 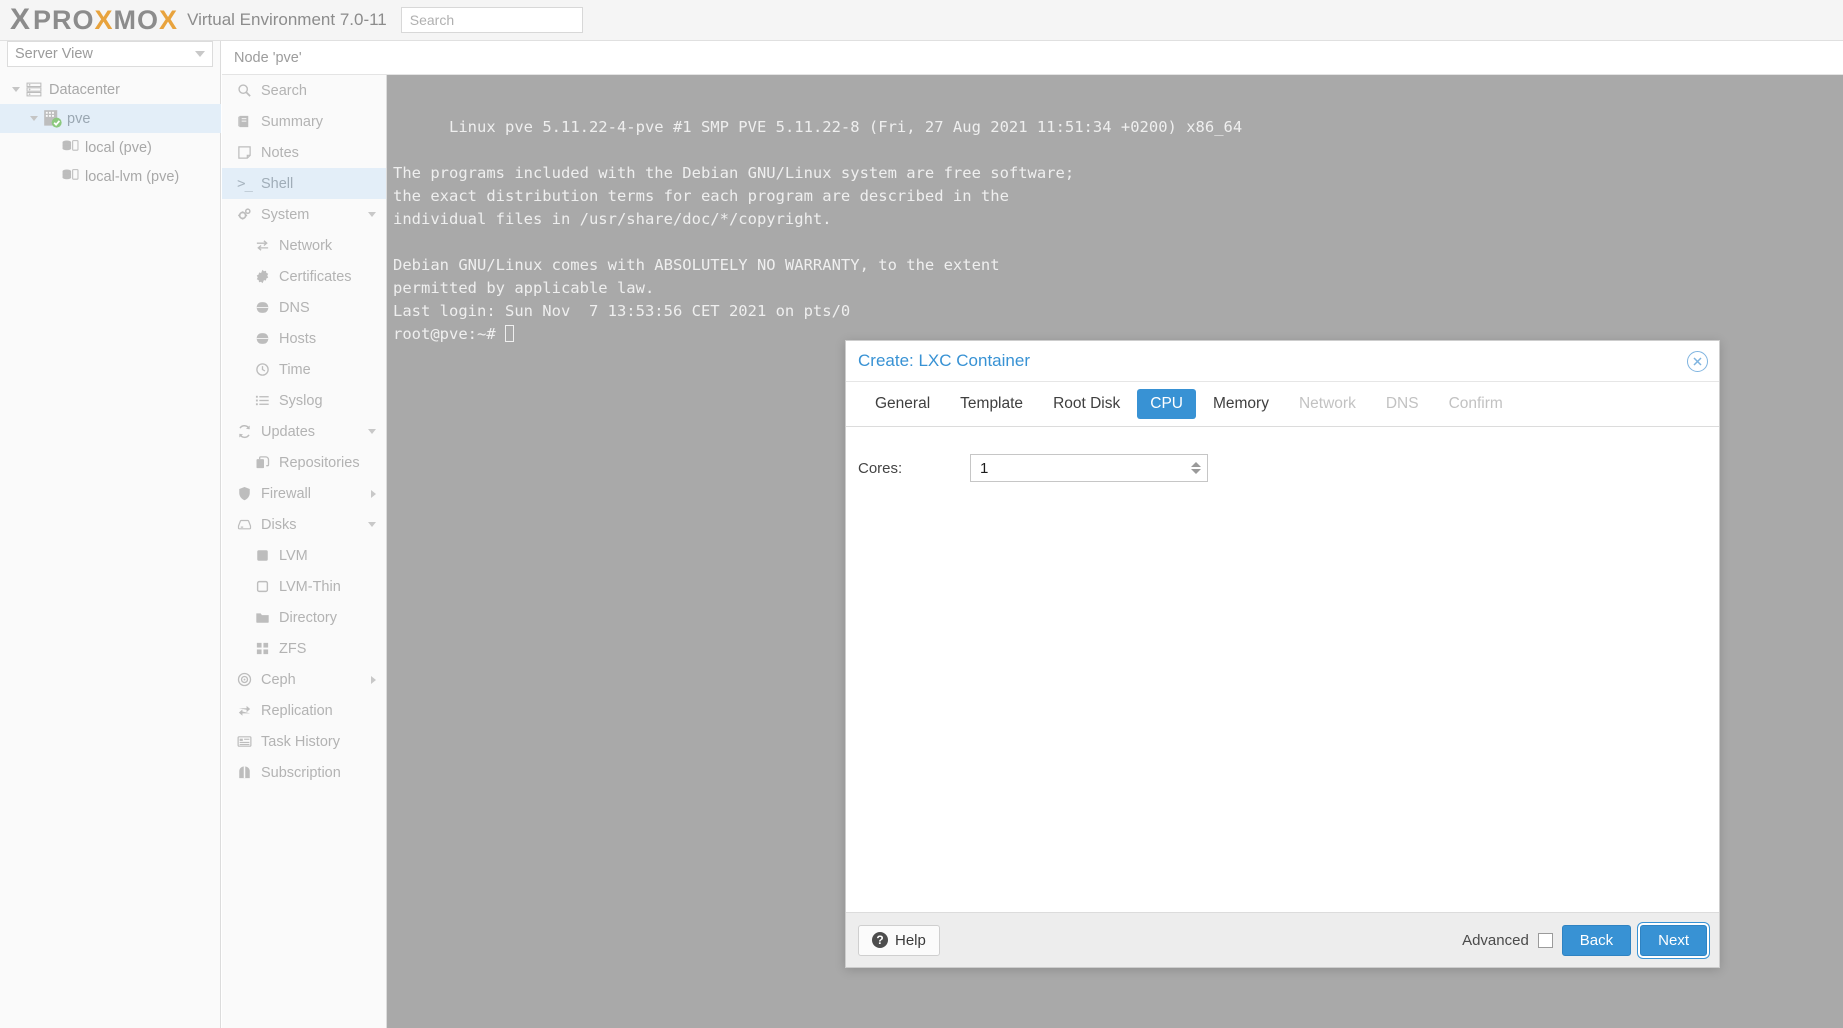 What do you see at coordinates (910, 940) in the screenshot?
I see `help-button-label: Help` at bounding box center [910, 940].